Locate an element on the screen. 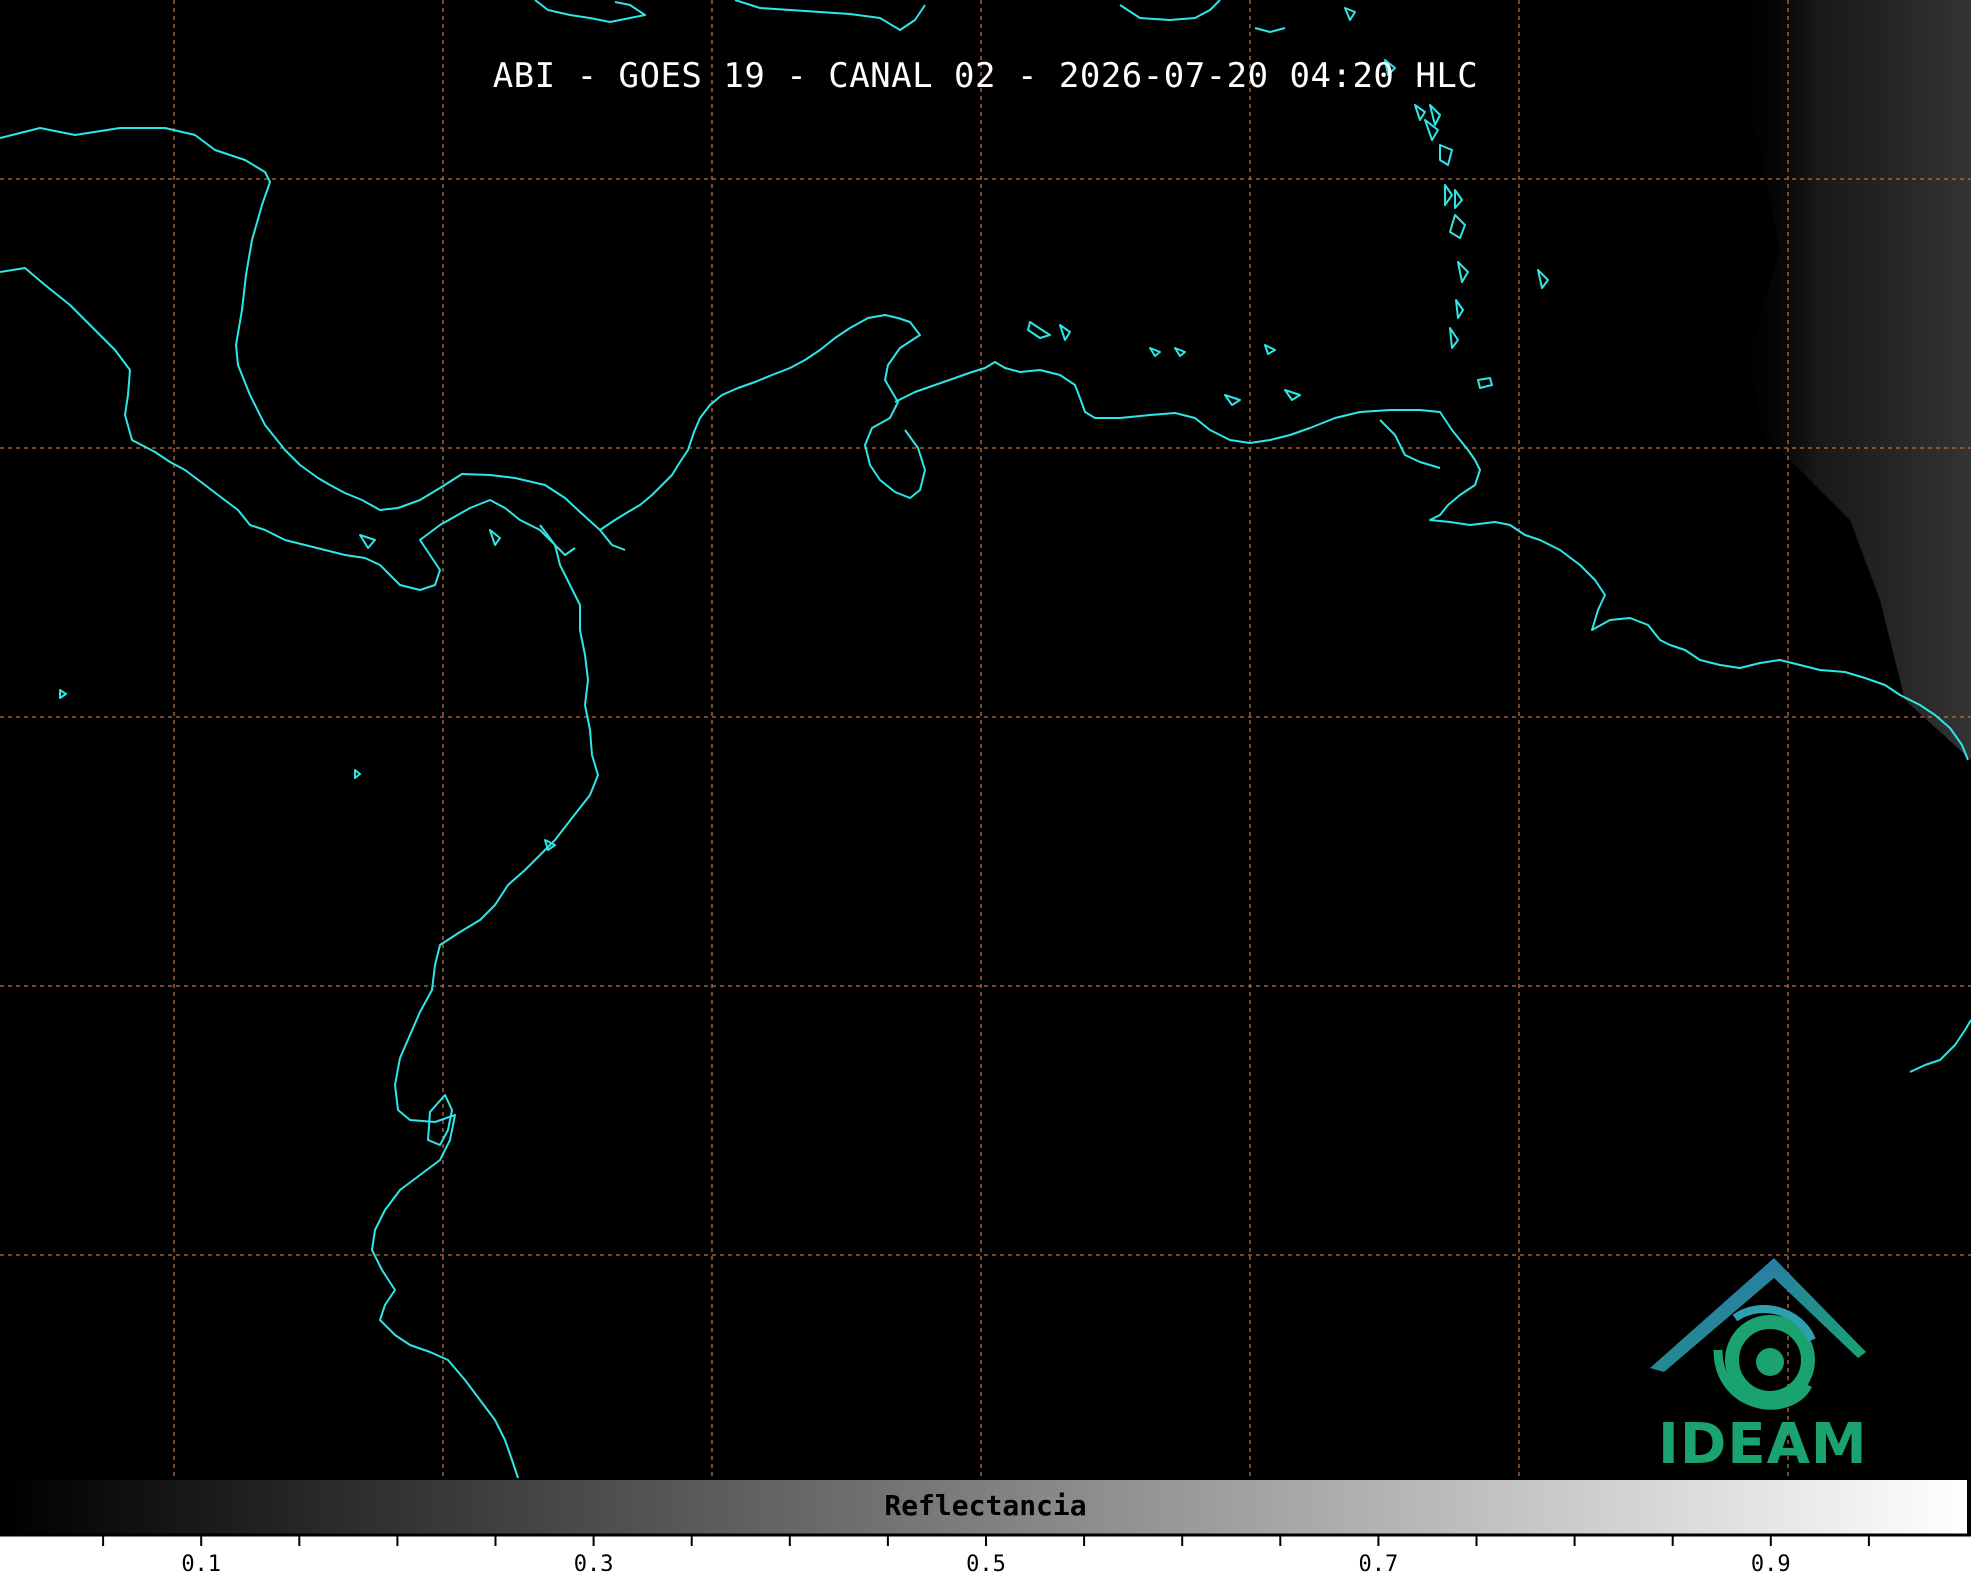 Image resolution: width=1971 pixels, height=1577 pixels. colorbar-tick-label: 0.9 is located at coordinates (1770, 1564).